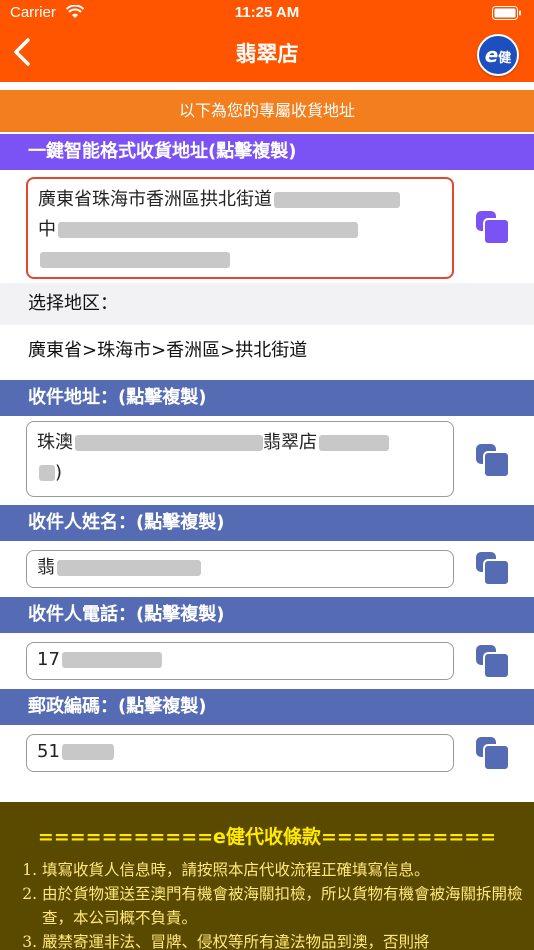 The image size is (534, 950). Describe the element at coordinates (46, 567) in the screenshot. I see `recipient-name-prefix: 翡` at that location.